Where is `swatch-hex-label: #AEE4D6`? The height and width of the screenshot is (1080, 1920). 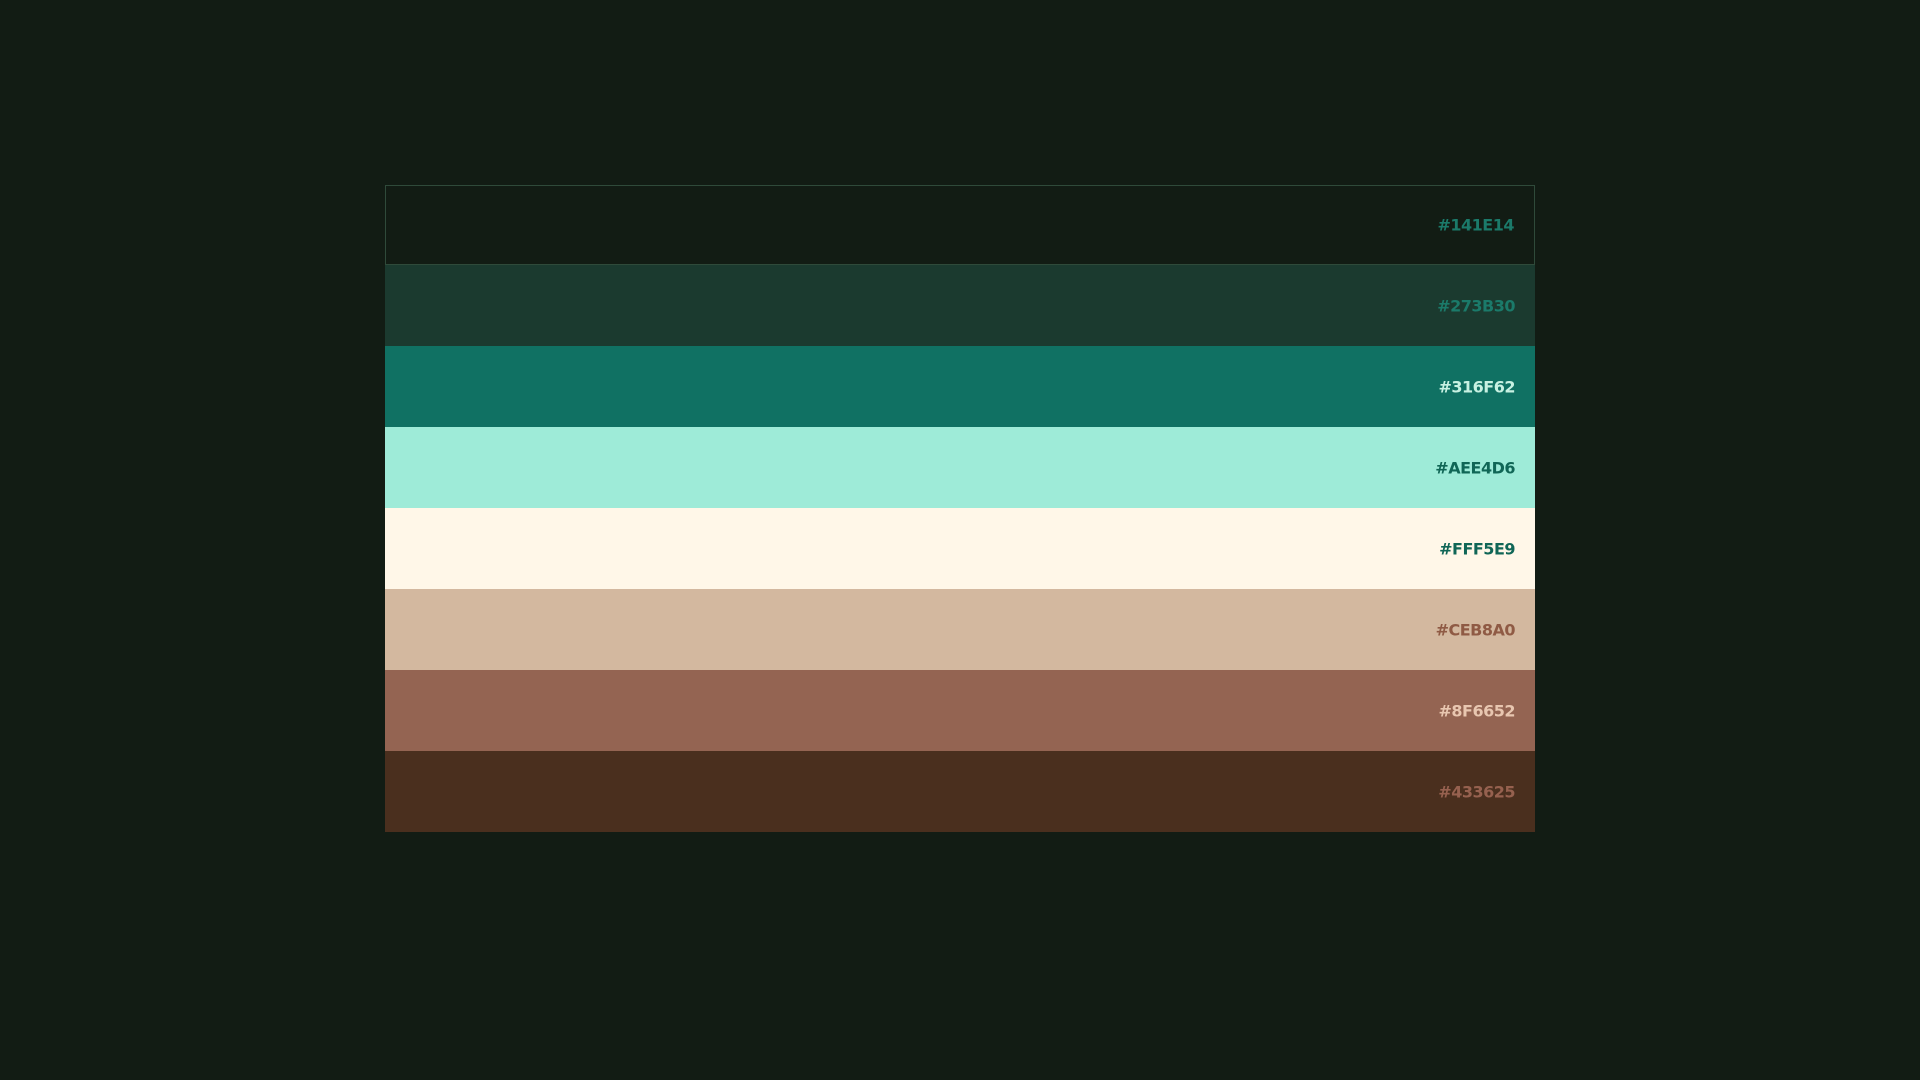
swatch-hex-label: #AEE4D6 is located at coordinates (1475, 467).